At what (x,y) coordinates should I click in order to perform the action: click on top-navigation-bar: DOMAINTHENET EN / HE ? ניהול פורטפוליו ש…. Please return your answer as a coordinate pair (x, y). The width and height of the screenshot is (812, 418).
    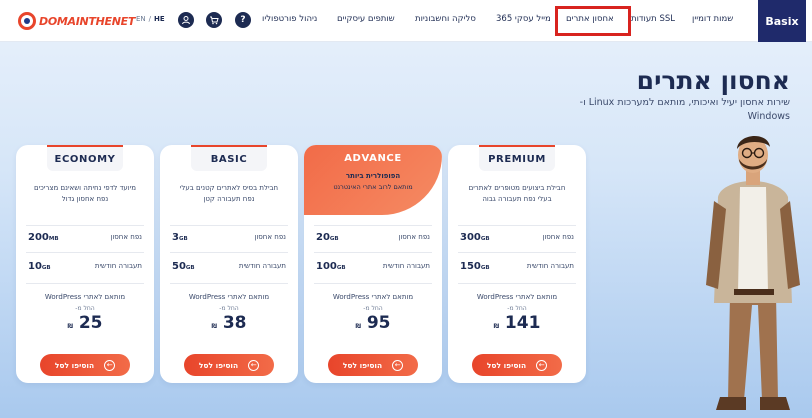
    Looking at the image, I should click on (406, 21).